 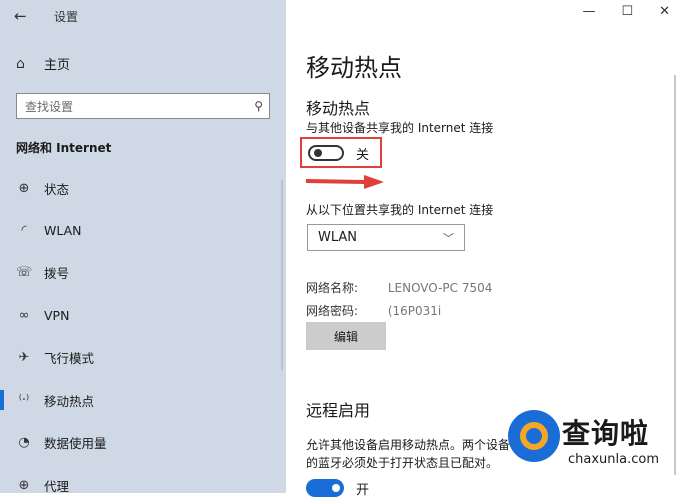 I want to click on select-value: WLAN, so click(x=338, y=237).